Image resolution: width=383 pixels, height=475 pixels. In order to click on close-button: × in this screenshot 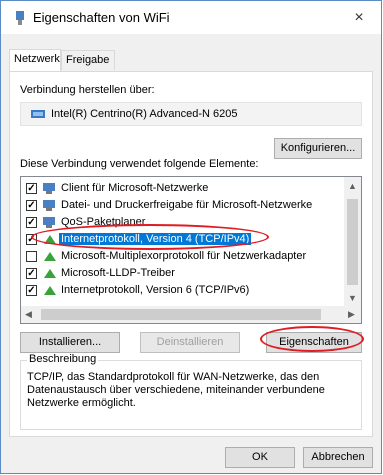, I will do `click(359, 17)`.